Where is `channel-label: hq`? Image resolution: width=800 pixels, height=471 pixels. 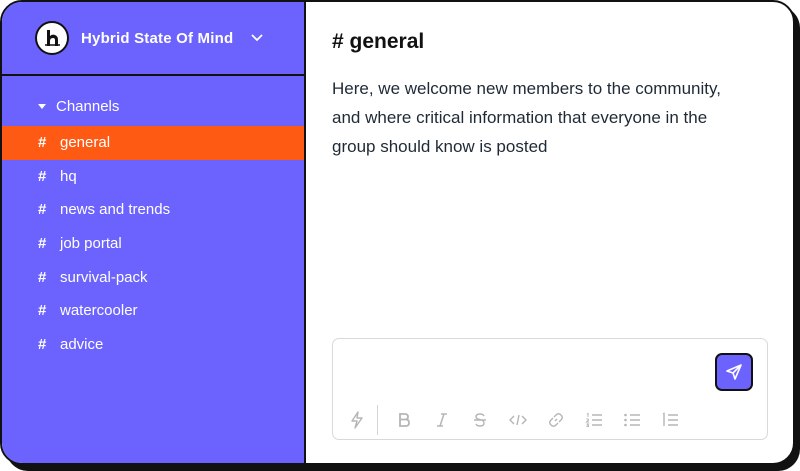 channel-label: hq is located at coordinates (68, 176).